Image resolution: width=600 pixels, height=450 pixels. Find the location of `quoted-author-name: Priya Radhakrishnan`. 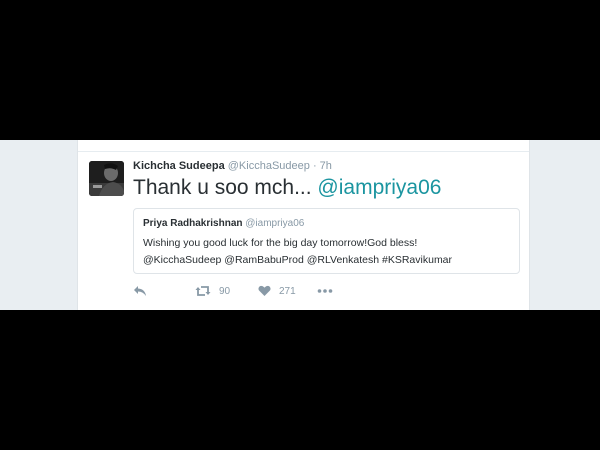

quoted-author-name: Priya Radhakrishnan is located at coordinates (193, 223).